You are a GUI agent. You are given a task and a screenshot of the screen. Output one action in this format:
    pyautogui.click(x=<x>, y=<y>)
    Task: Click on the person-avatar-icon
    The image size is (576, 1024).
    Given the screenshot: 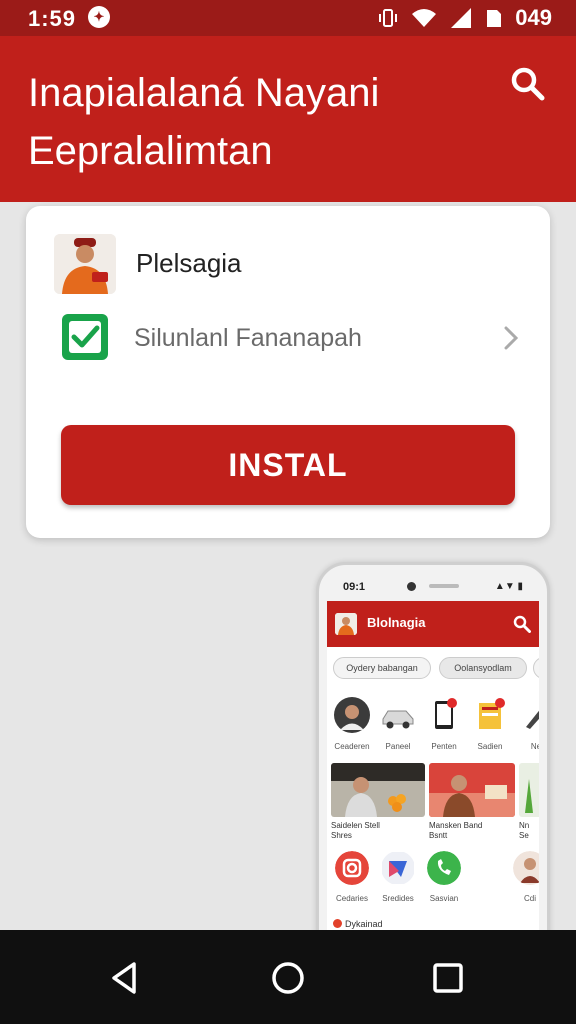 What is the action you would take?
    pyautogui.click(x=85, y=264)
    